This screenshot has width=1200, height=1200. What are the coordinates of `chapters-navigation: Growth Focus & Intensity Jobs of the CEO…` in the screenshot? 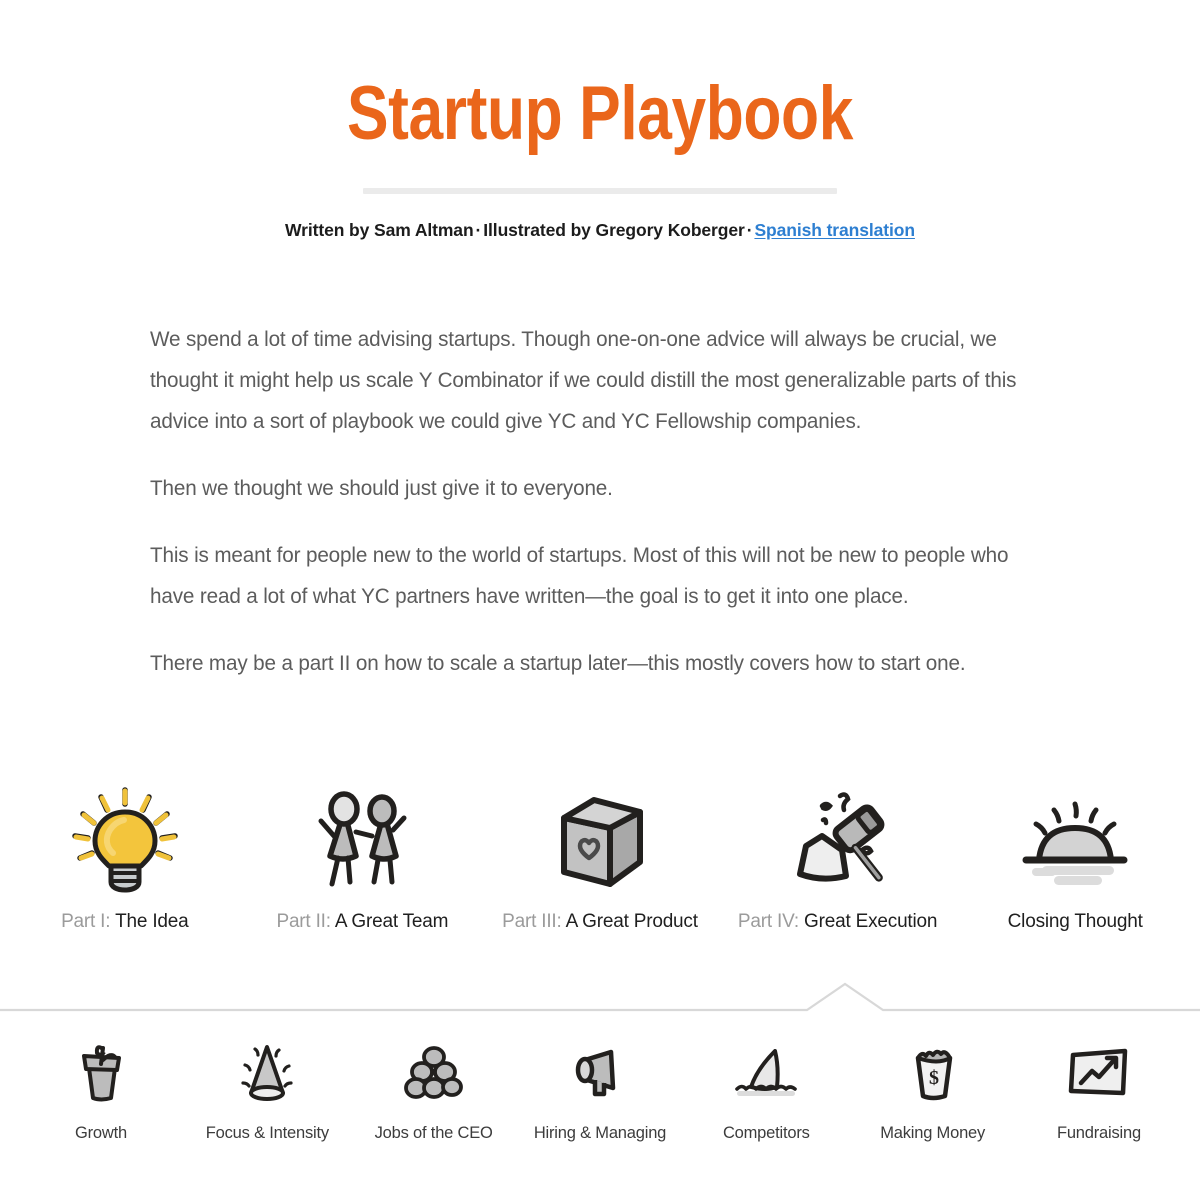 It's located at (600, 1091).